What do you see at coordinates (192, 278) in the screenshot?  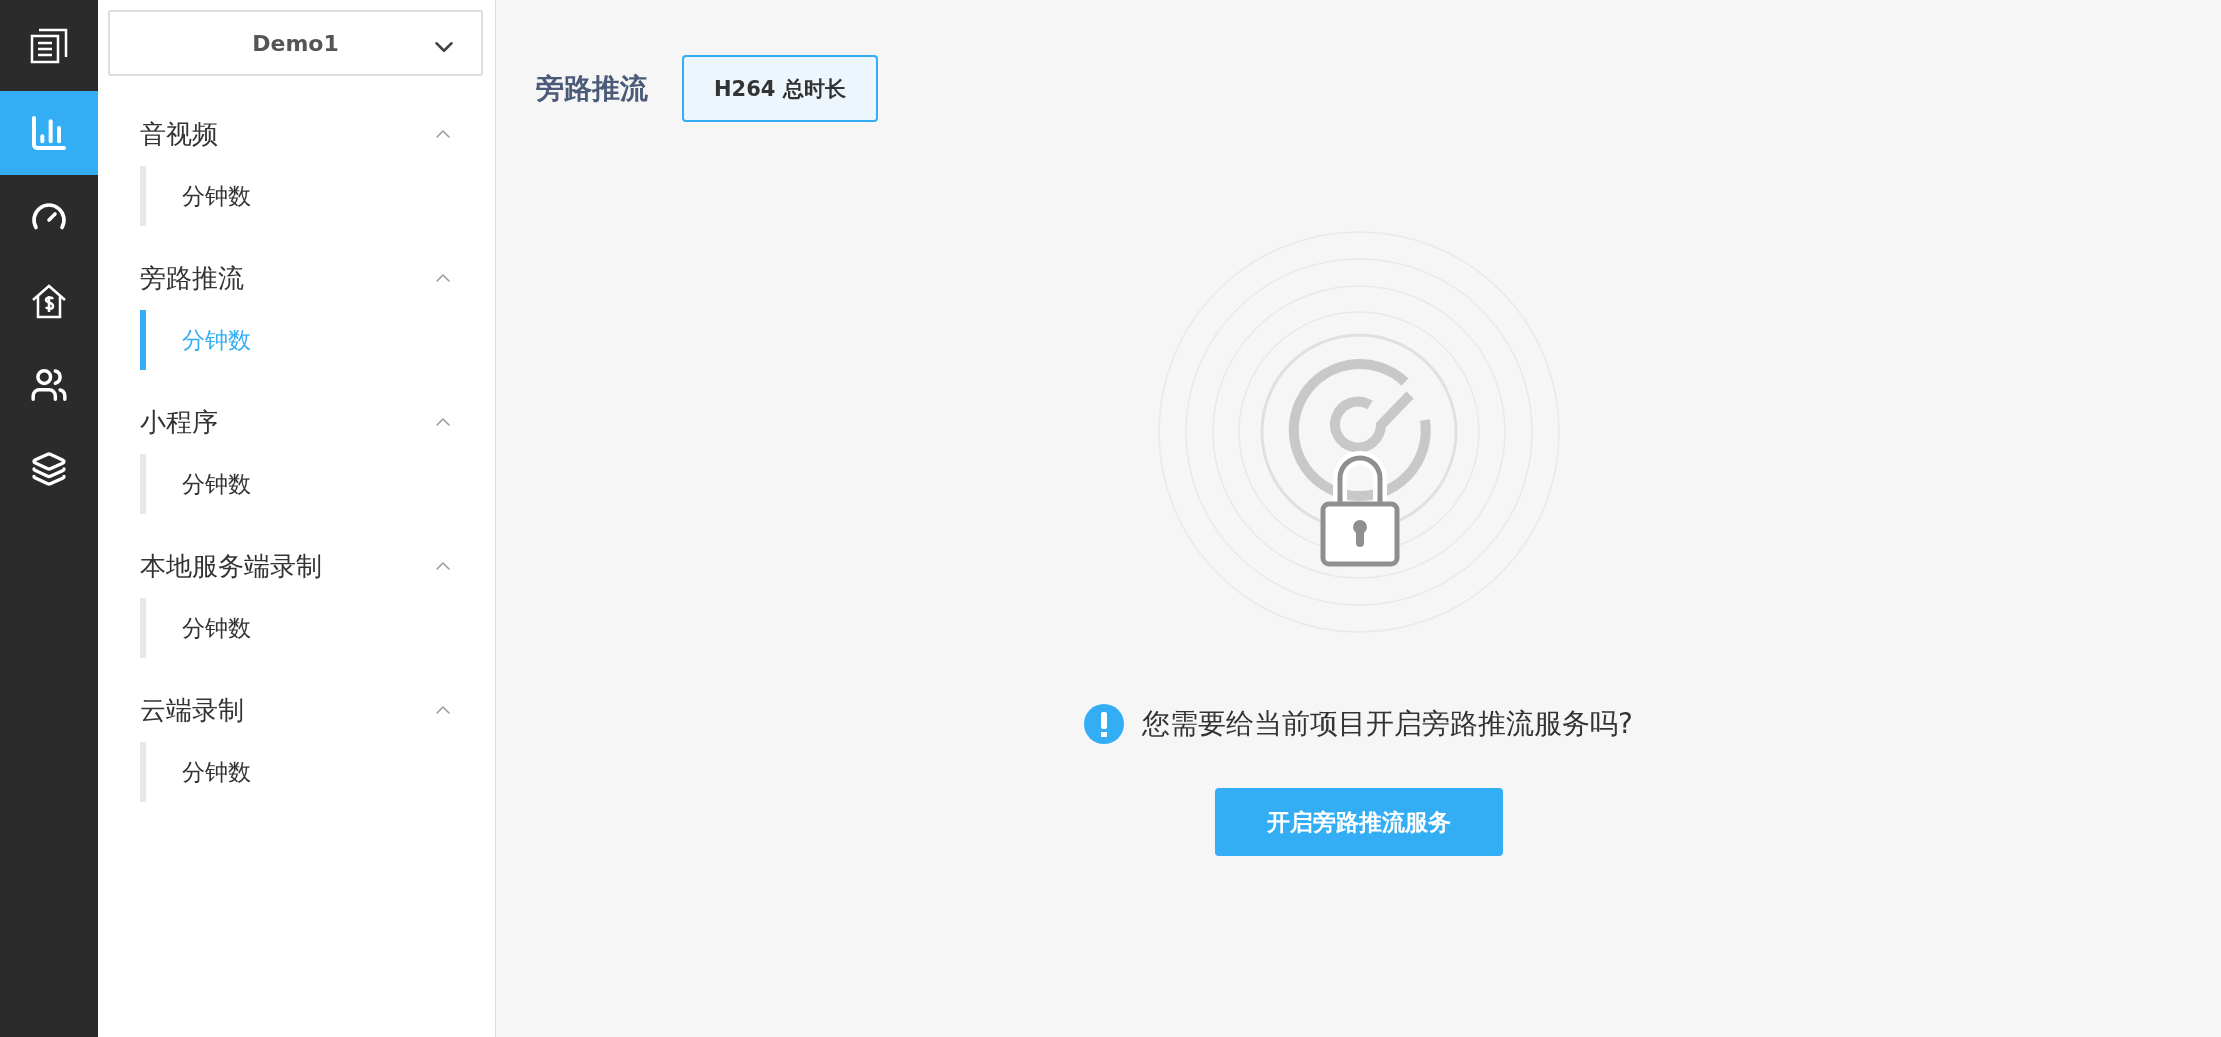 I see `section-title: 旁路推流` at bounding box center [192, 278].